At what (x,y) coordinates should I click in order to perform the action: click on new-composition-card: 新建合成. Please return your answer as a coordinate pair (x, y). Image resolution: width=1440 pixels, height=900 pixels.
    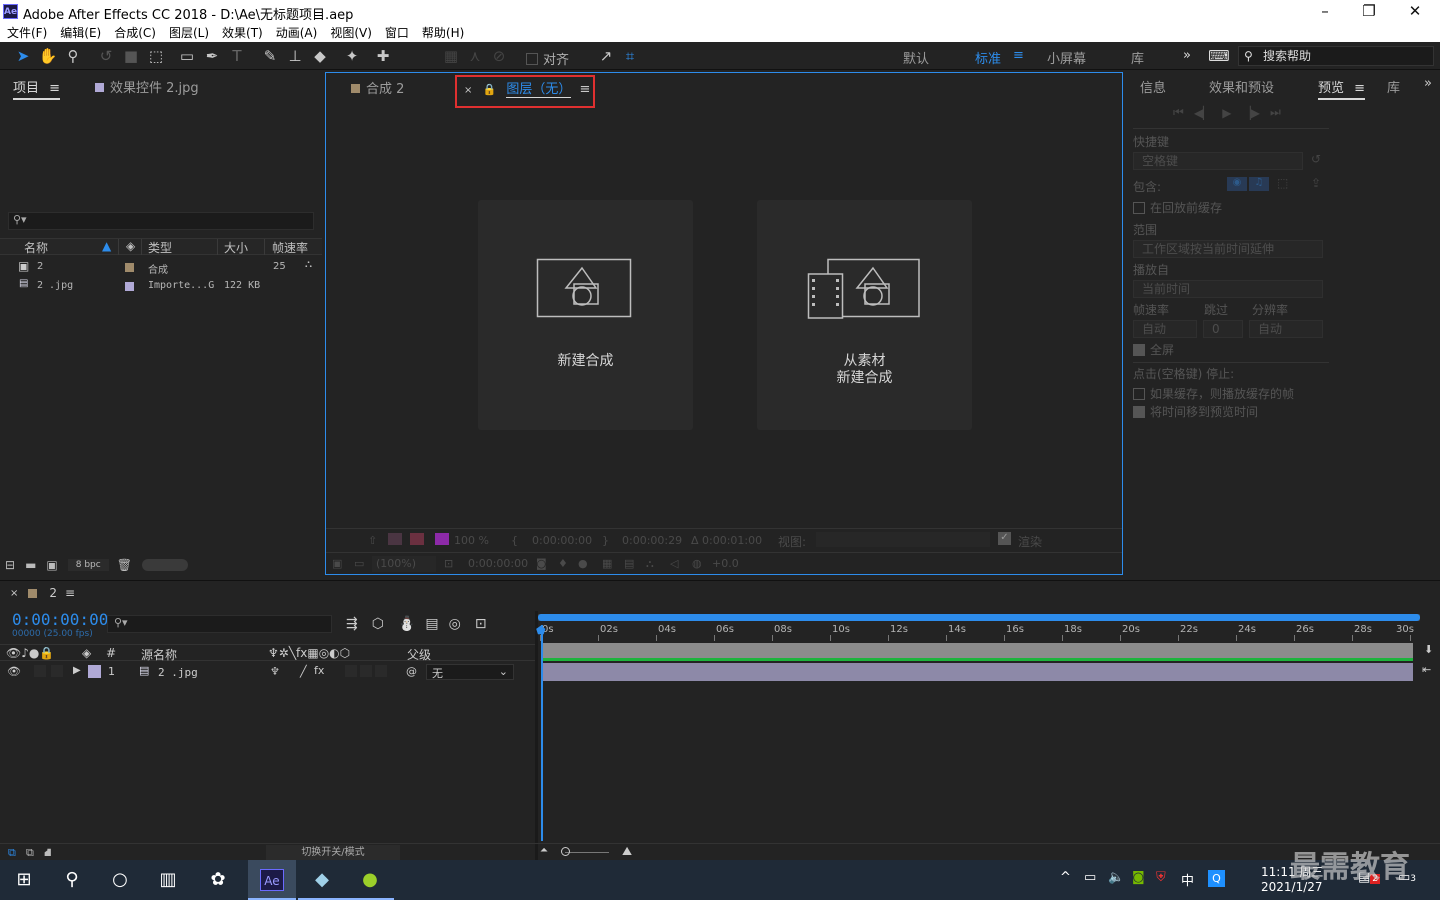
    Looking at the image, I should click on (585, 315).